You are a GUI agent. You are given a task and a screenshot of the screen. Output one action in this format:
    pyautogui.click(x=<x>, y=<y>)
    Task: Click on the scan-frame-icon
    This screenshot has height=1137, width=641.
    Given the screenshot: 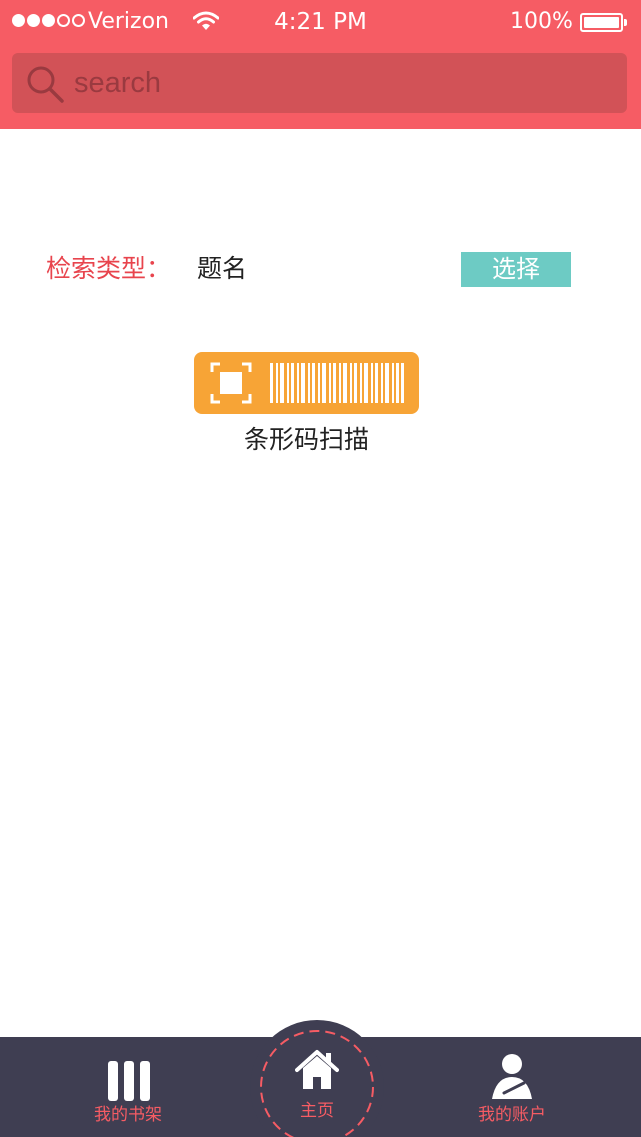 What is the action you would take?
    pyautogui.click(x=231, y=383)
    